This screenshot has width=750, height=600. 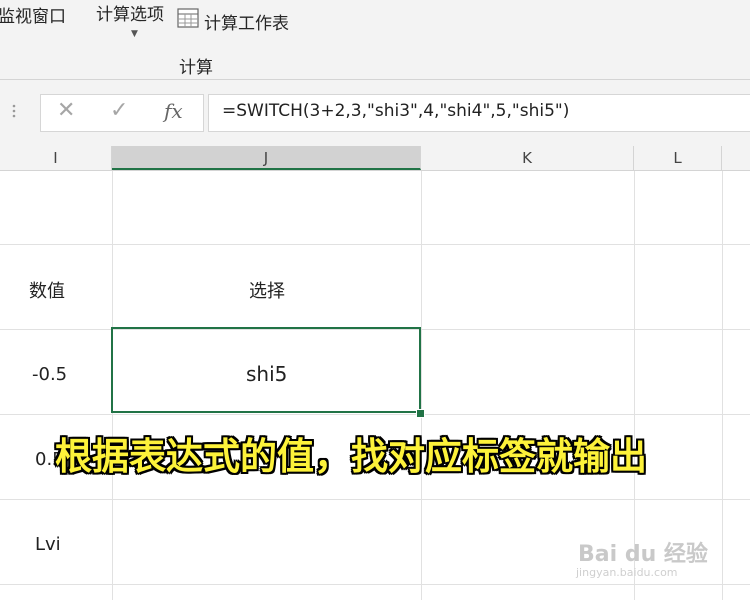 What do you see at coordinates (134, 34) in the screenshot?
I see `chevron-down-icon: ▼` at bounding box center [134, 34].